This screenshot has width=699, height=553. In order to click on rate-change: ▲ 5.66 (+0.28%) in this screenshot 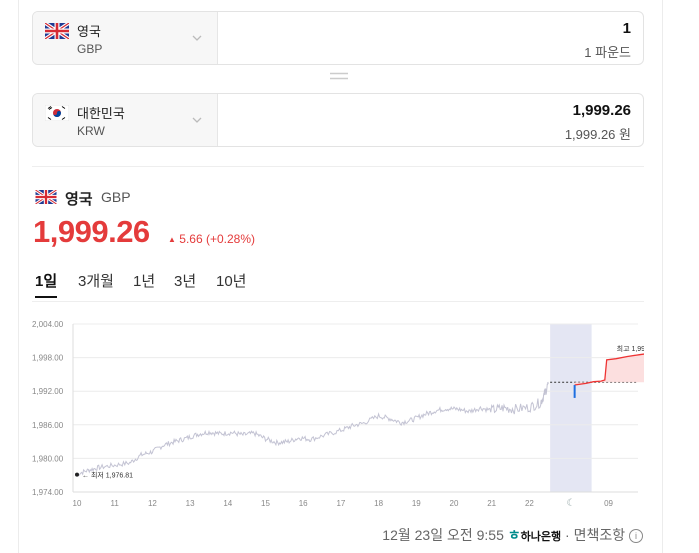, I will do `click(211, 239)`.